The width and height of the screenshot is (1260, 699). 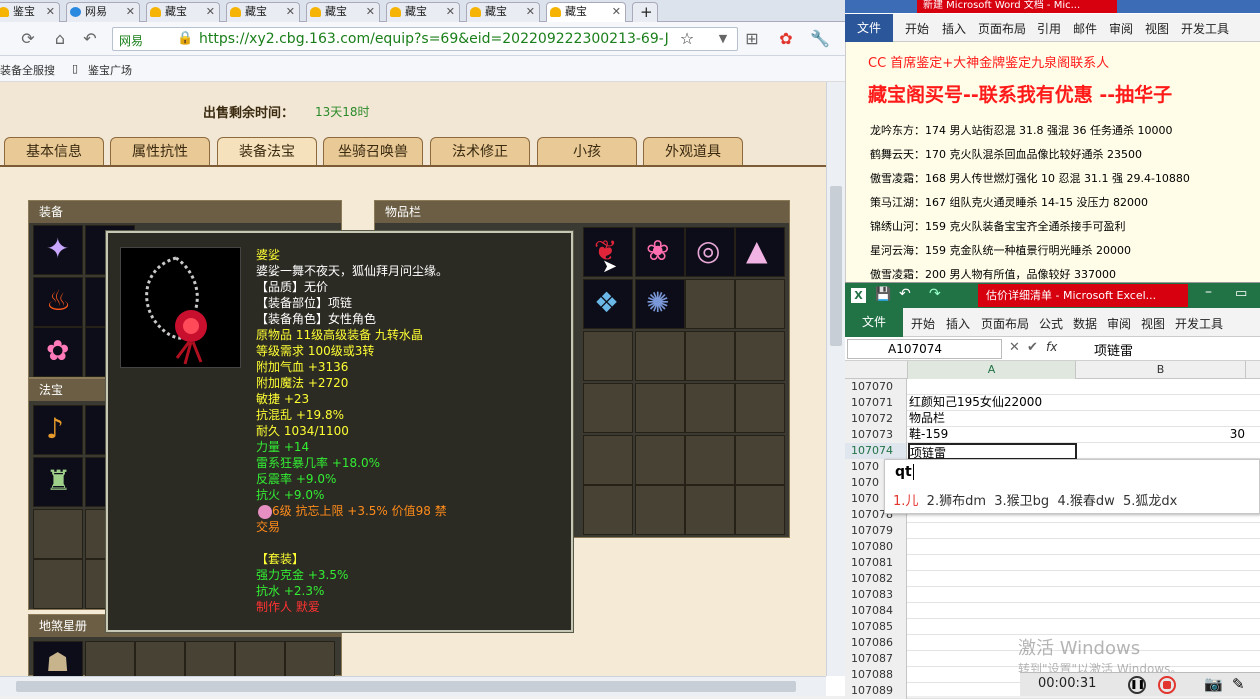 I want to click on excel-tab: 页面布局, so click(x=1005, y=323).